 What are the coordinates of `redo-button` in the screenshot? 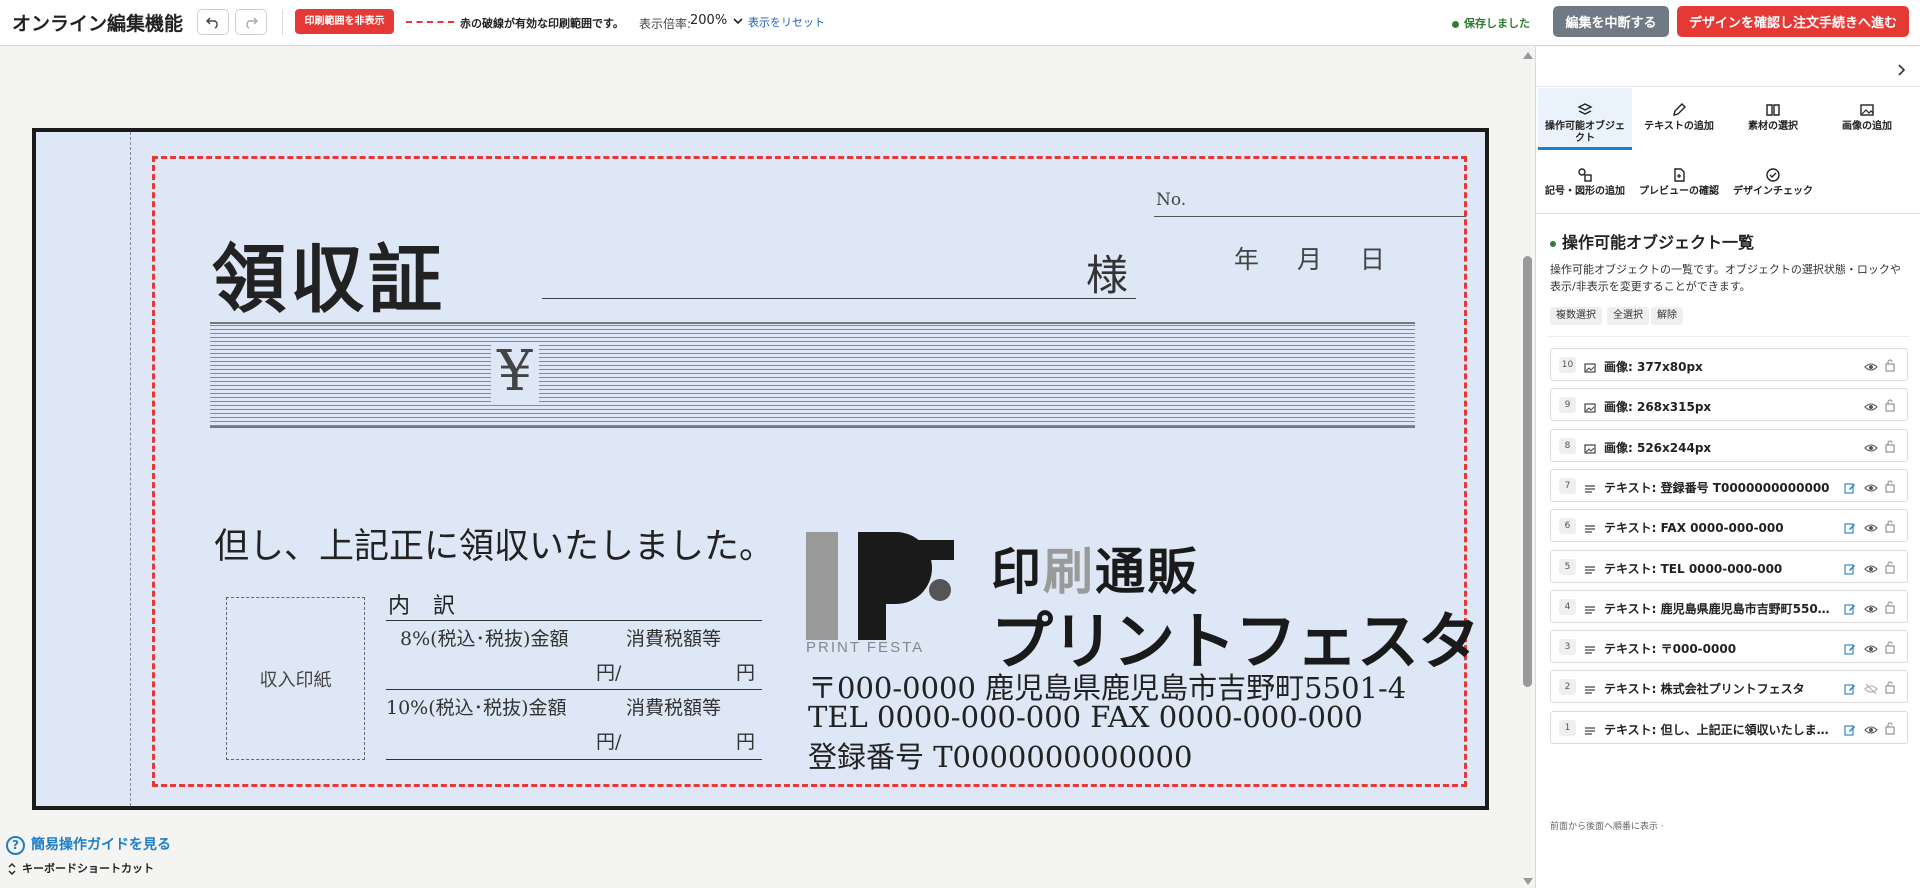 It's located at (251, 22).